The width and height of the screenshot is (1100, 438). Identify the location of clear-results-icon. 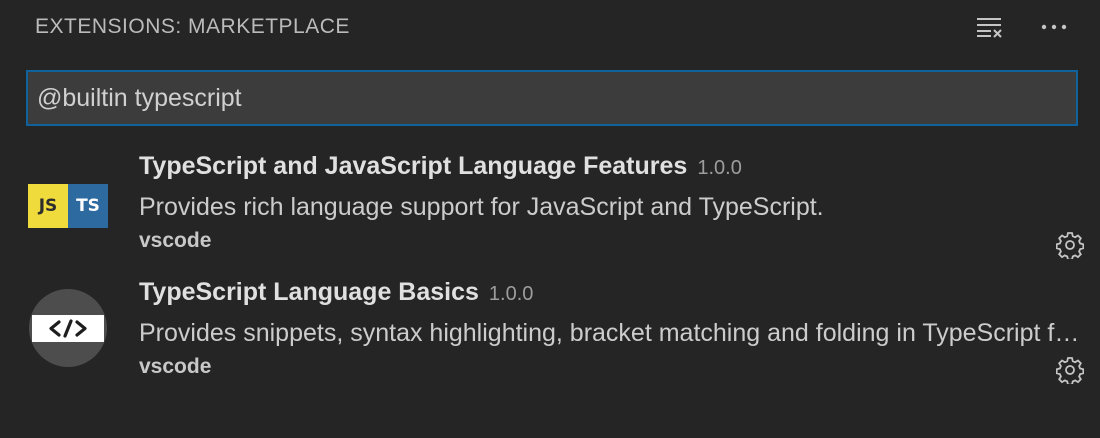
(989, 28).